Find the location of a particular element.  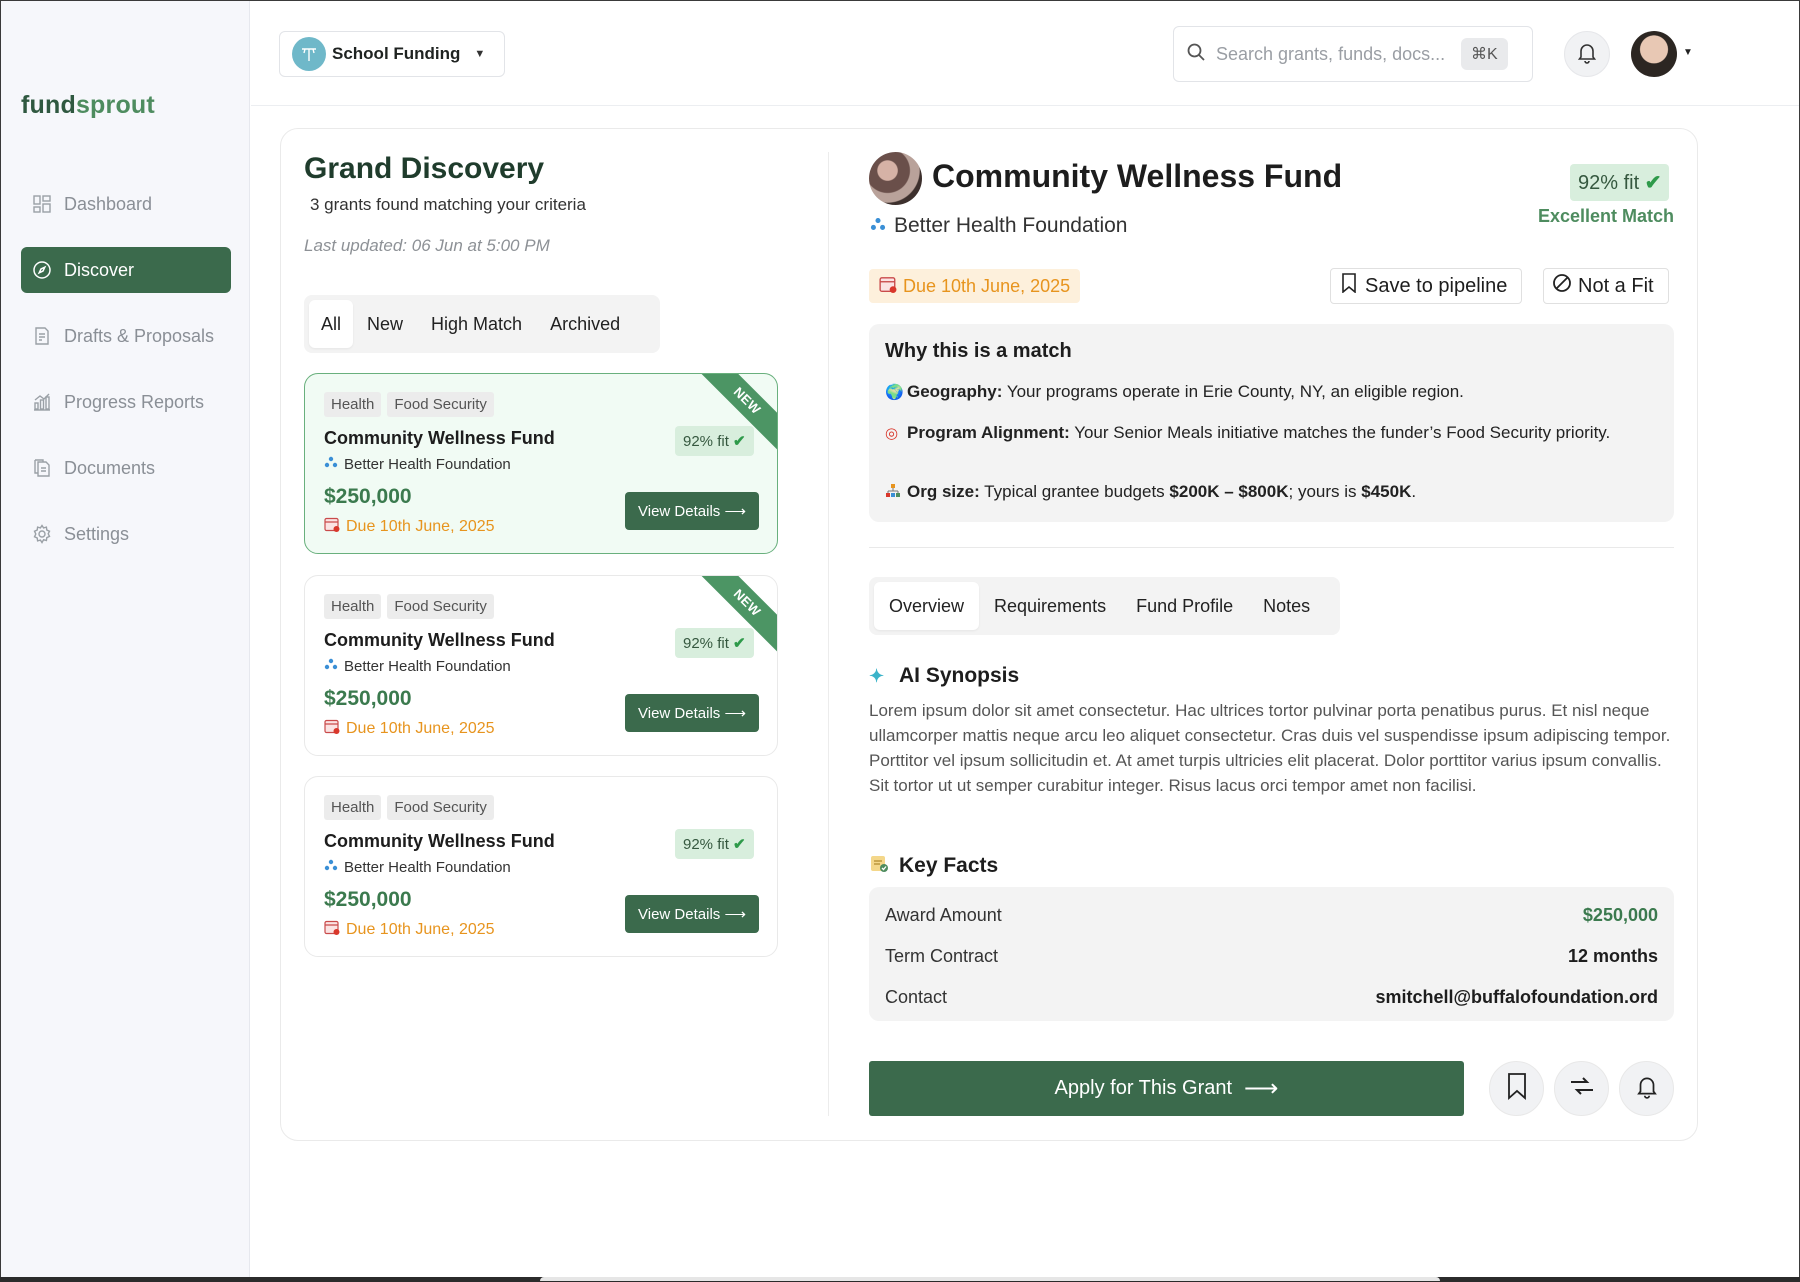

sidebar-item-dashboard: Dashboard is located at coordinates (126, 204).